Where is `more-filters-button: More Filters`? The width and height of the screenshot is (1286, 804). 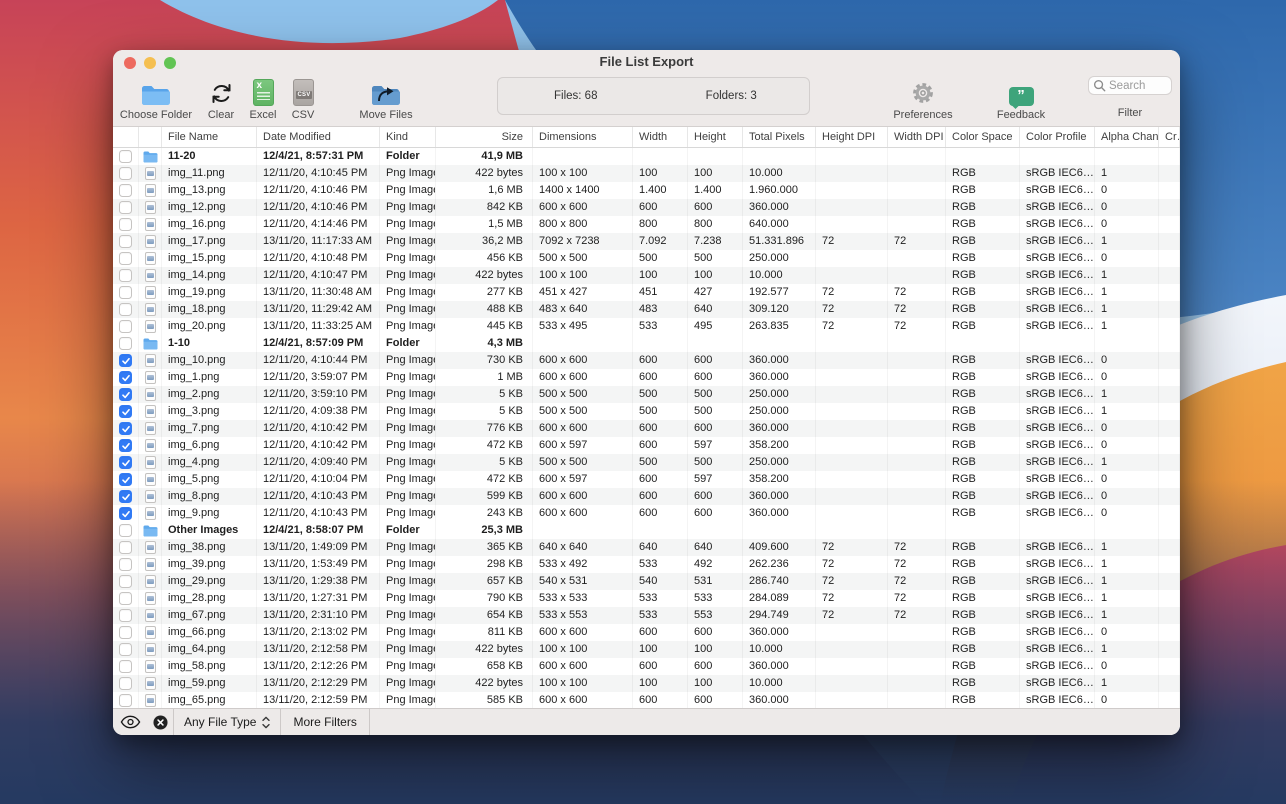 more-filters-button: More Filters is located at coordinates (324, 722).